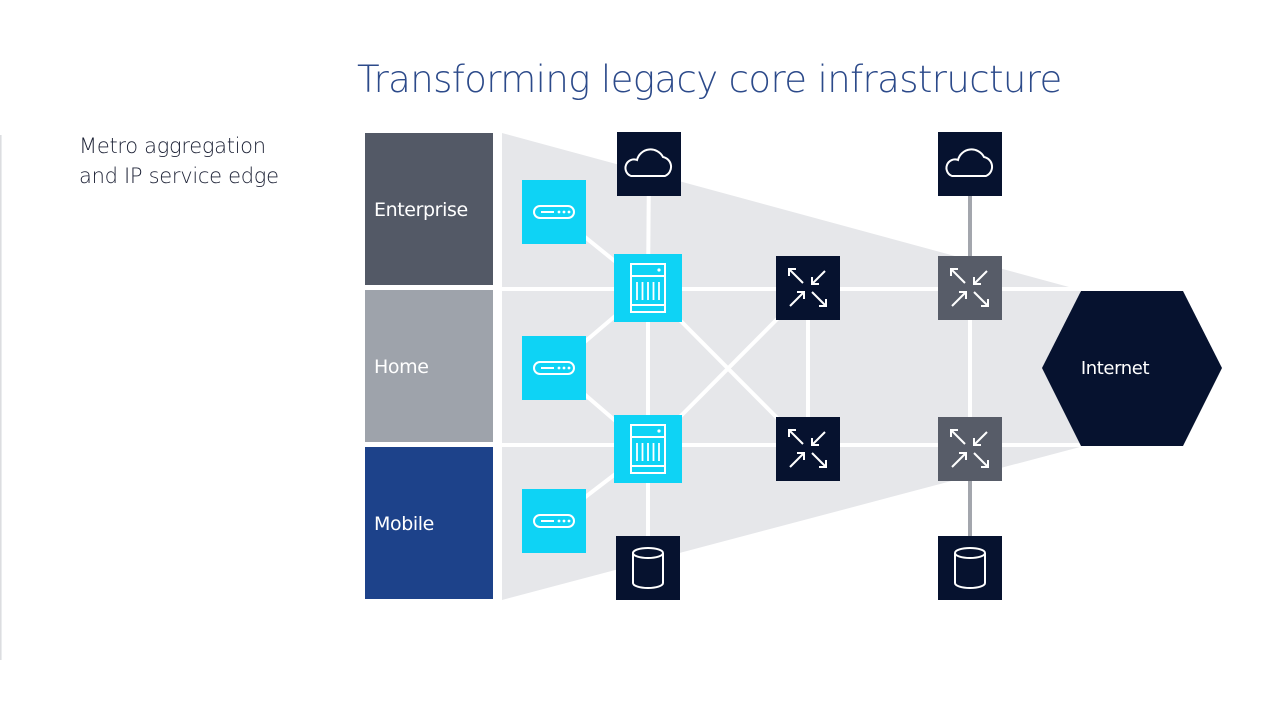 This screenshot has width=1280, height=720. I want to click on segment-enterprise: Enterprise, so click(429, 209).